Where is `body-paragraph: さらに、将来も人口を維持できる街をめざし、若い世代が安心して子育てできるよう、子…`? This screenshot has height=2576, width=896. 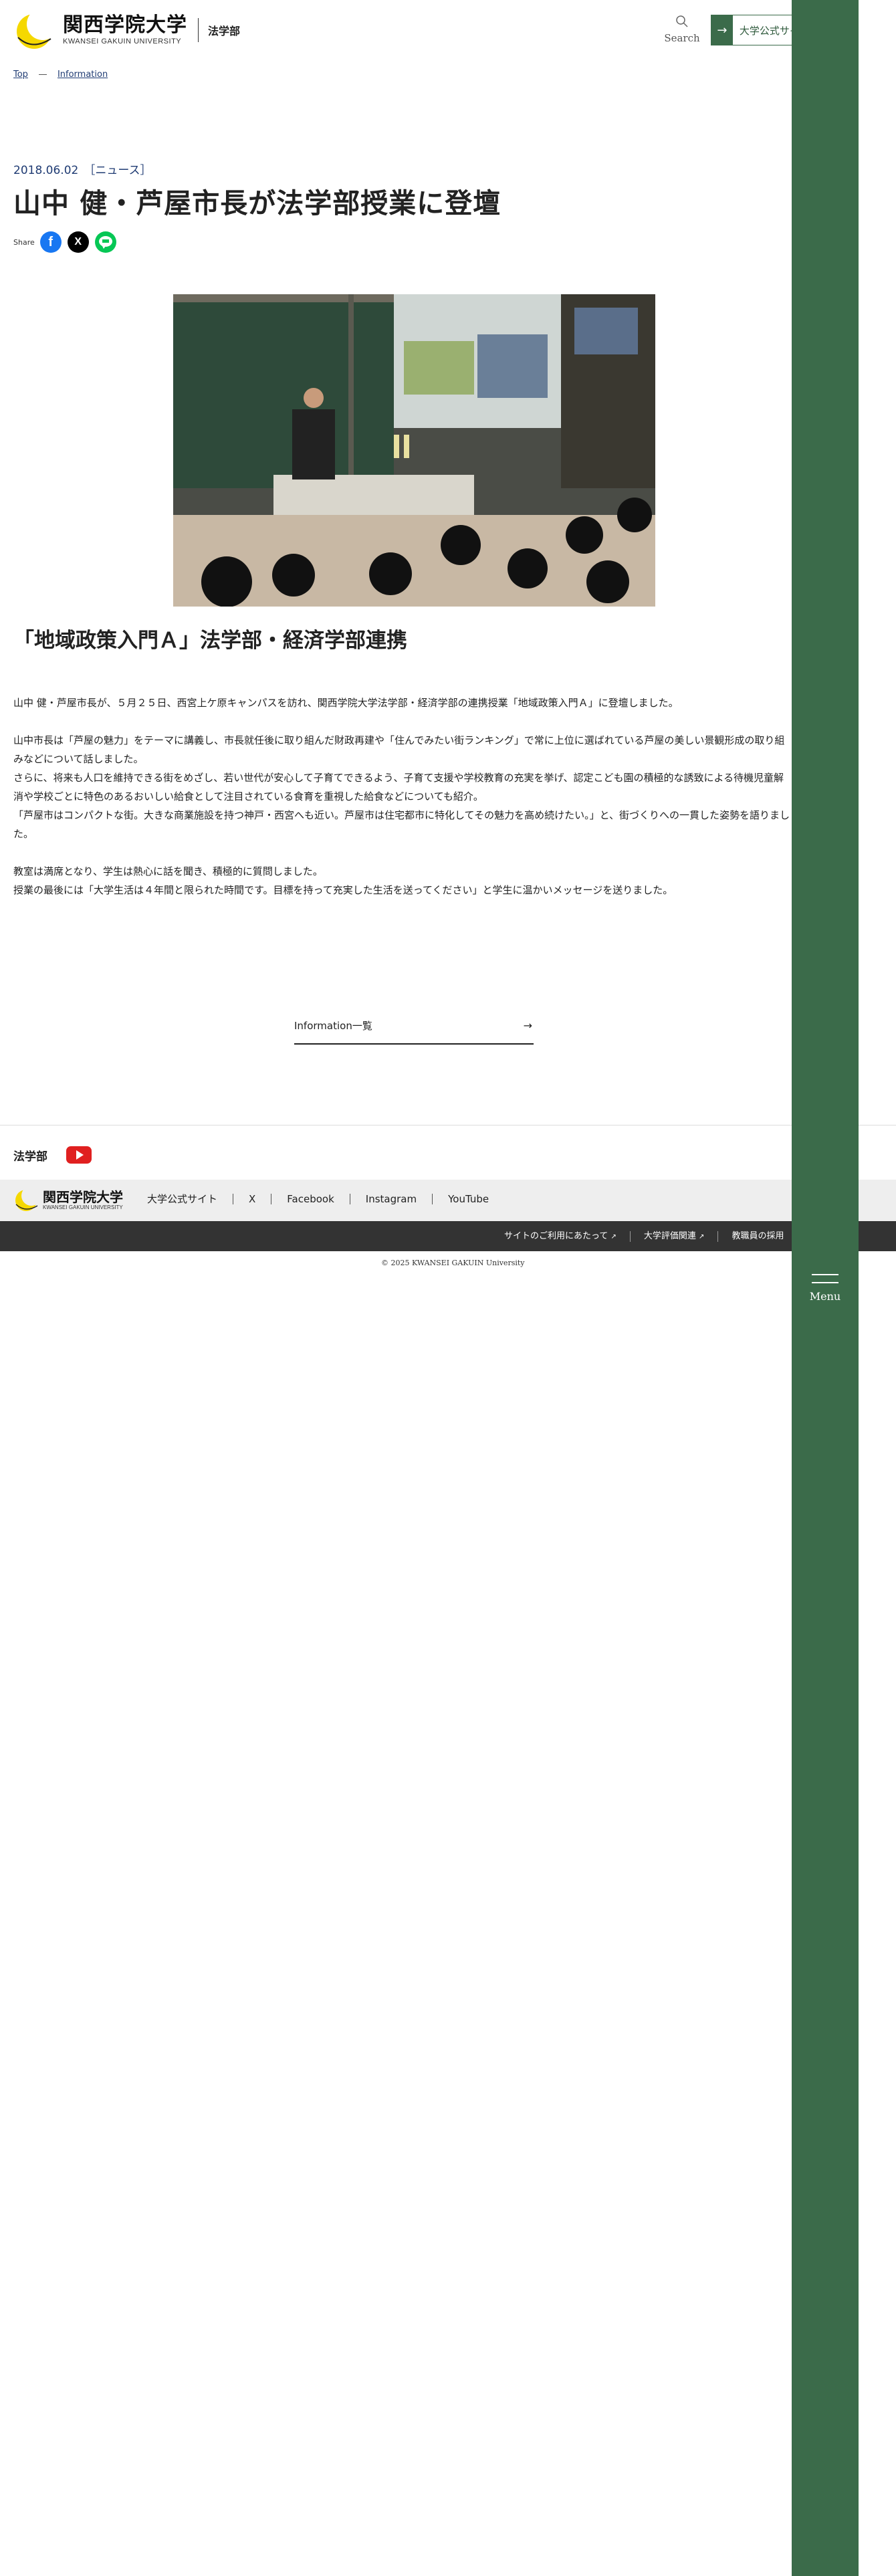
body-paragraph: さらに、将来も人口を維持できる街をめざし、若い世代が安心して子育てできるよう、子… is located at coordinates (398, 787).